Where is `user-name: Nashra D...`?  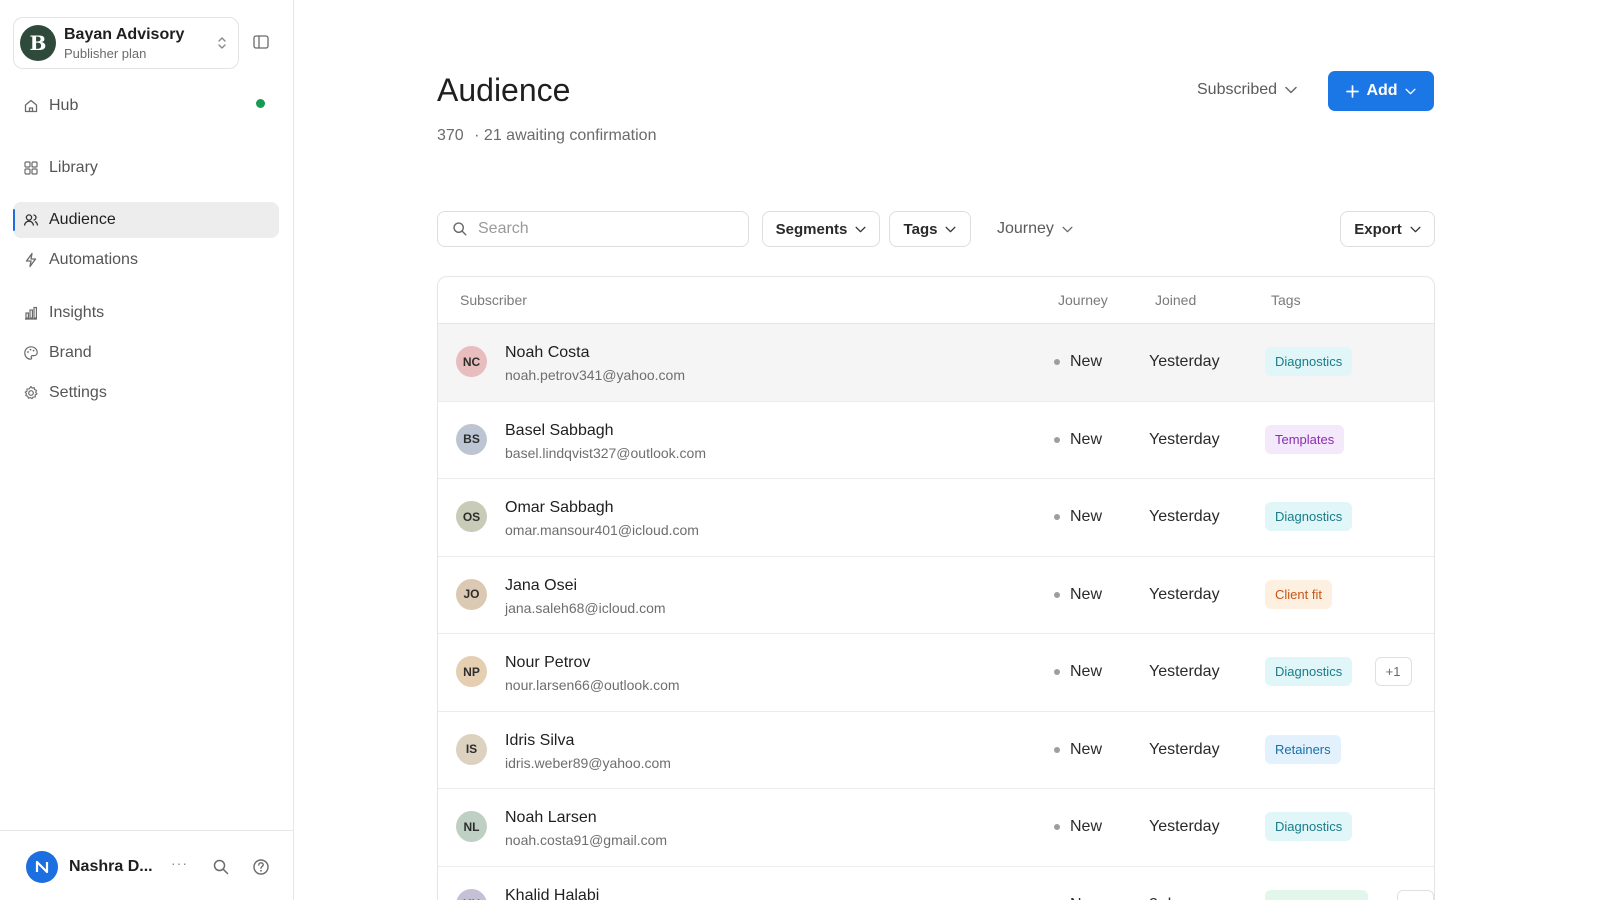 user-name: Nashra D... is located at coordinates (111, 866).